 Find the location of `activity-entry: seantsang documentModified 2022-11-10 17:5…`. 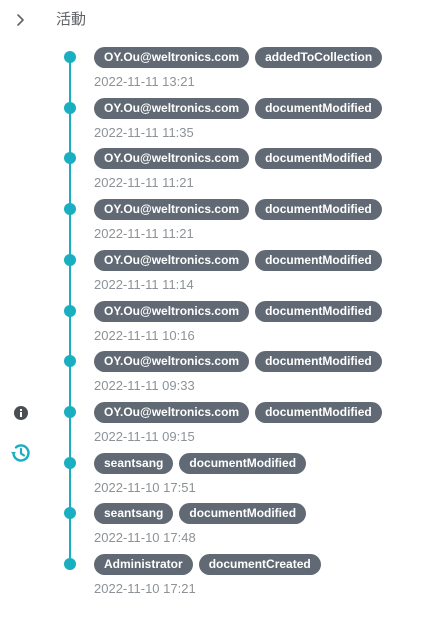

activity-entry: seantsang documentModified 2022-11-10 17:5… is located at coordinates (240, 478).